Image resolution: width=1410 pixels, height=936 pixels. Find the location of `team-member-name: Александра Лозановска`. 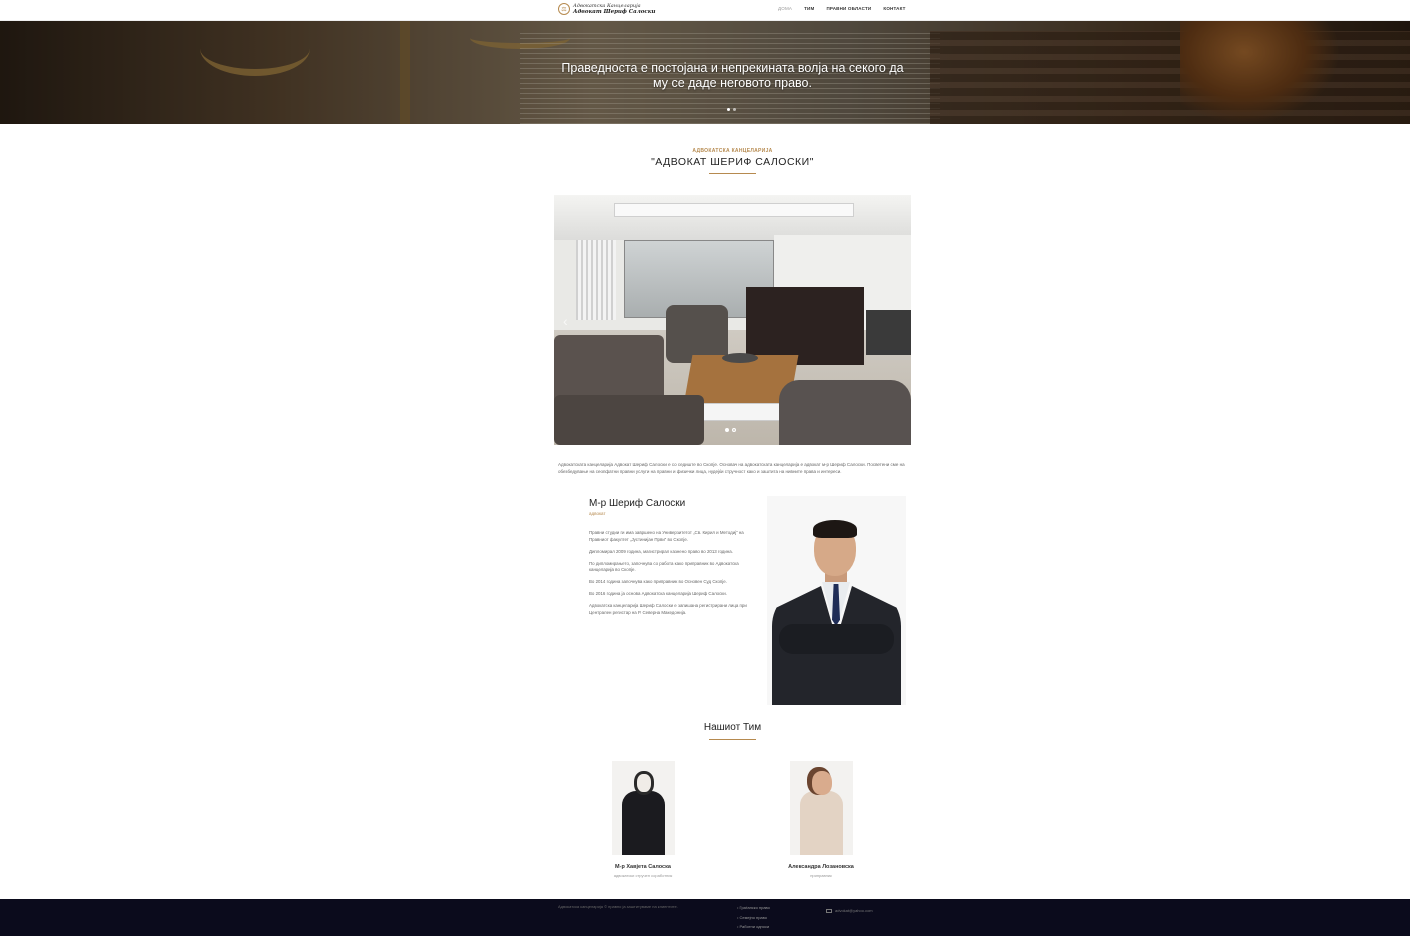

team-member-name: Александра Лозановска is located at coordinates (821, 867).